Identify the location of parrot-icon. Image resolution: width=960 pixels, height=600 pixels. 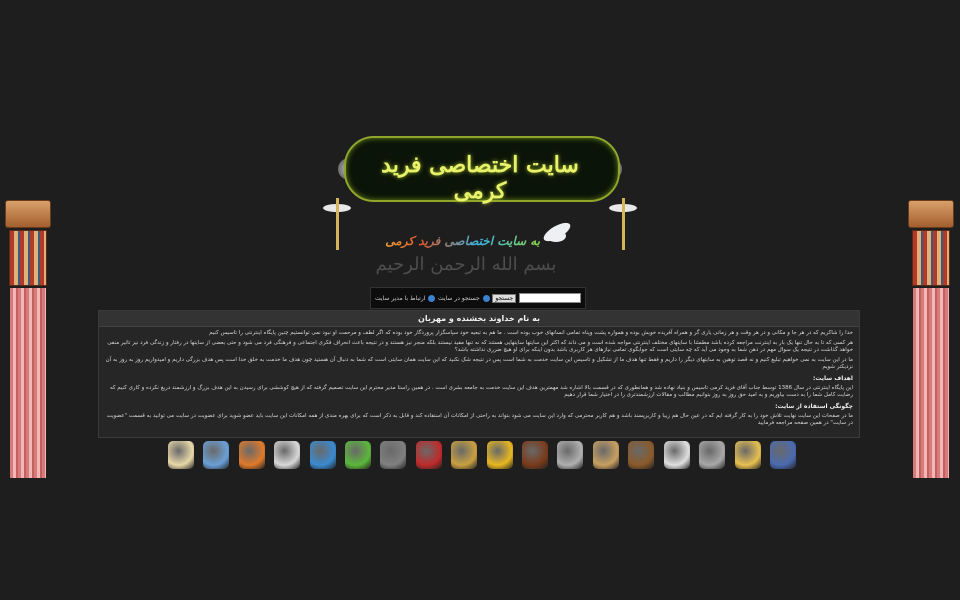
(358, 455).